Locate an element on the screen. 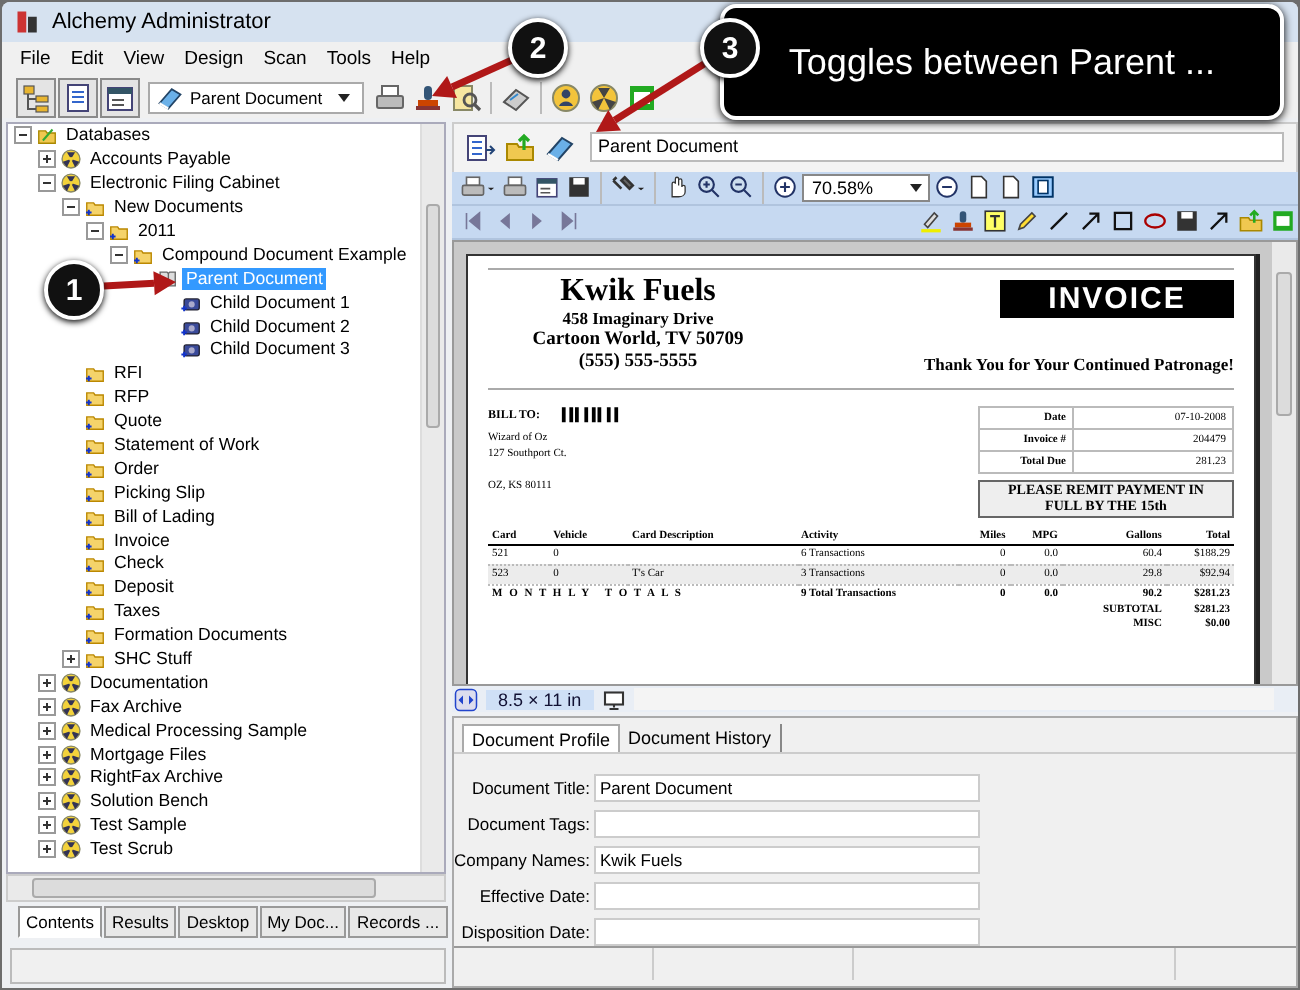 The image size is (1300, 990). tree-item: Child Document 3 is located at coordinates (280, 349).